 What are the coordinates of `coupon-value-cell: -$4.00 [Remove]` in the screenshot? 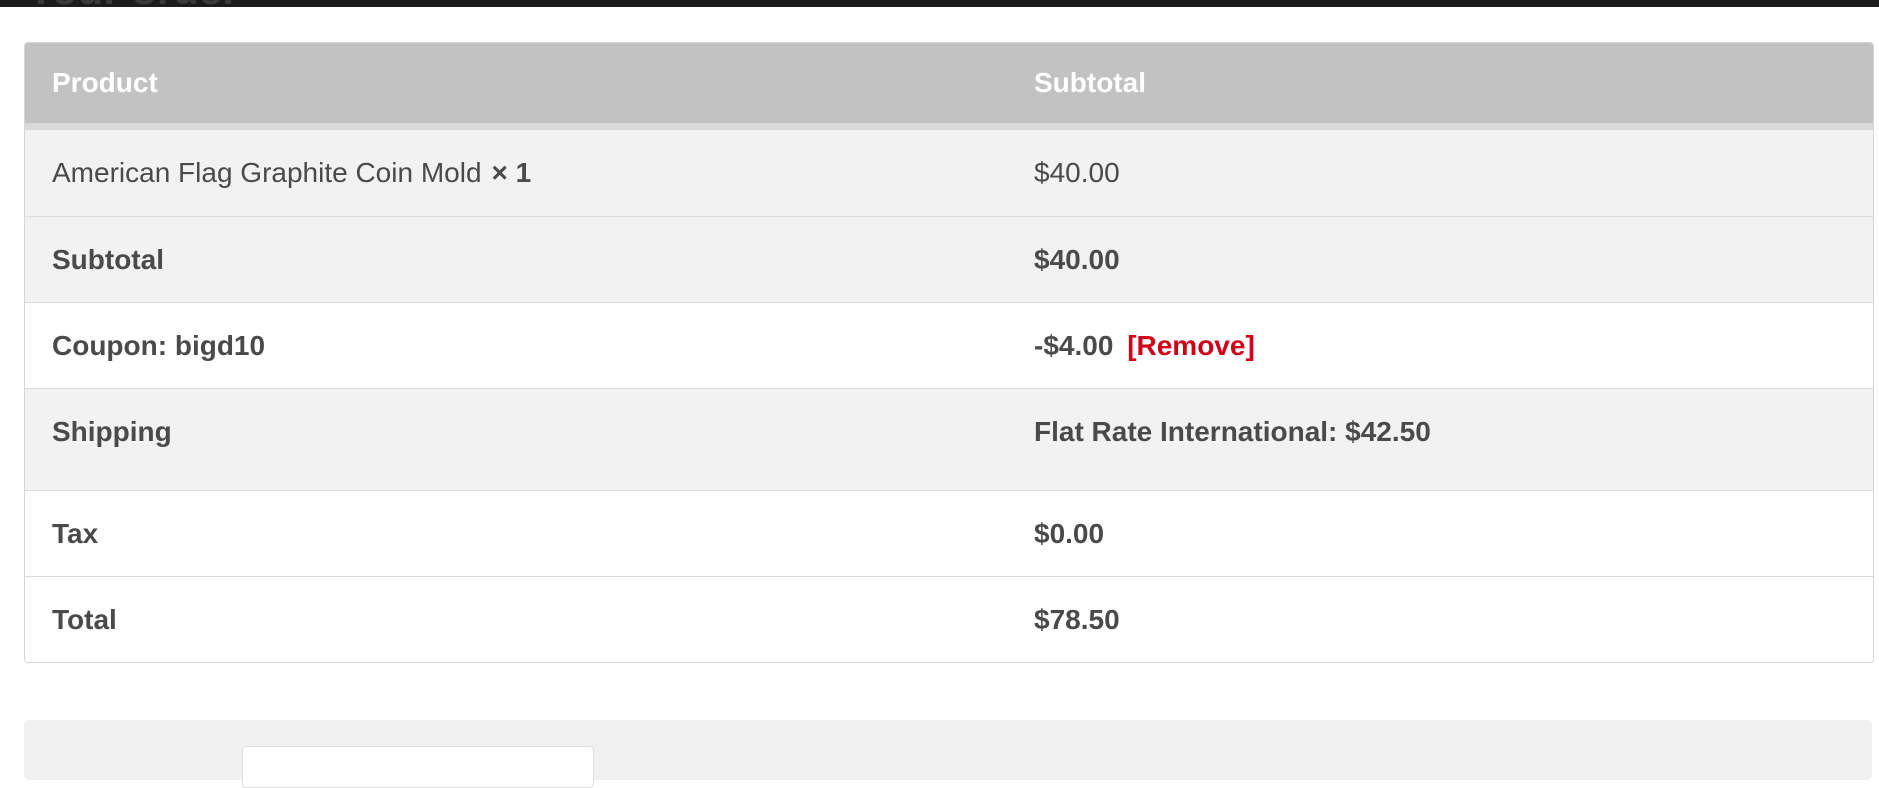 It's located at (1453, 346).